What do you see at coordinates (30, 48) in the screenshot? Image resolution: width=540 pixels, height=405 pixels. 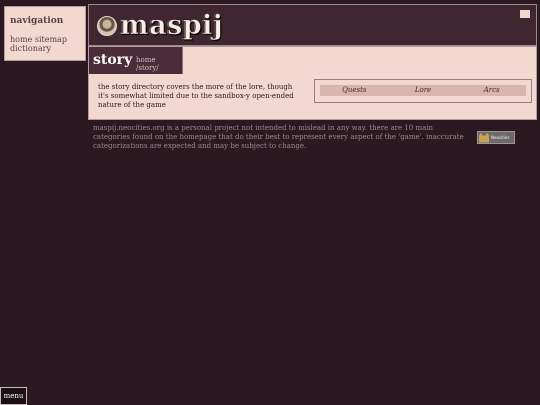 I see `nav-link-dictionary: dictionary` at bounding box center [30, 48].